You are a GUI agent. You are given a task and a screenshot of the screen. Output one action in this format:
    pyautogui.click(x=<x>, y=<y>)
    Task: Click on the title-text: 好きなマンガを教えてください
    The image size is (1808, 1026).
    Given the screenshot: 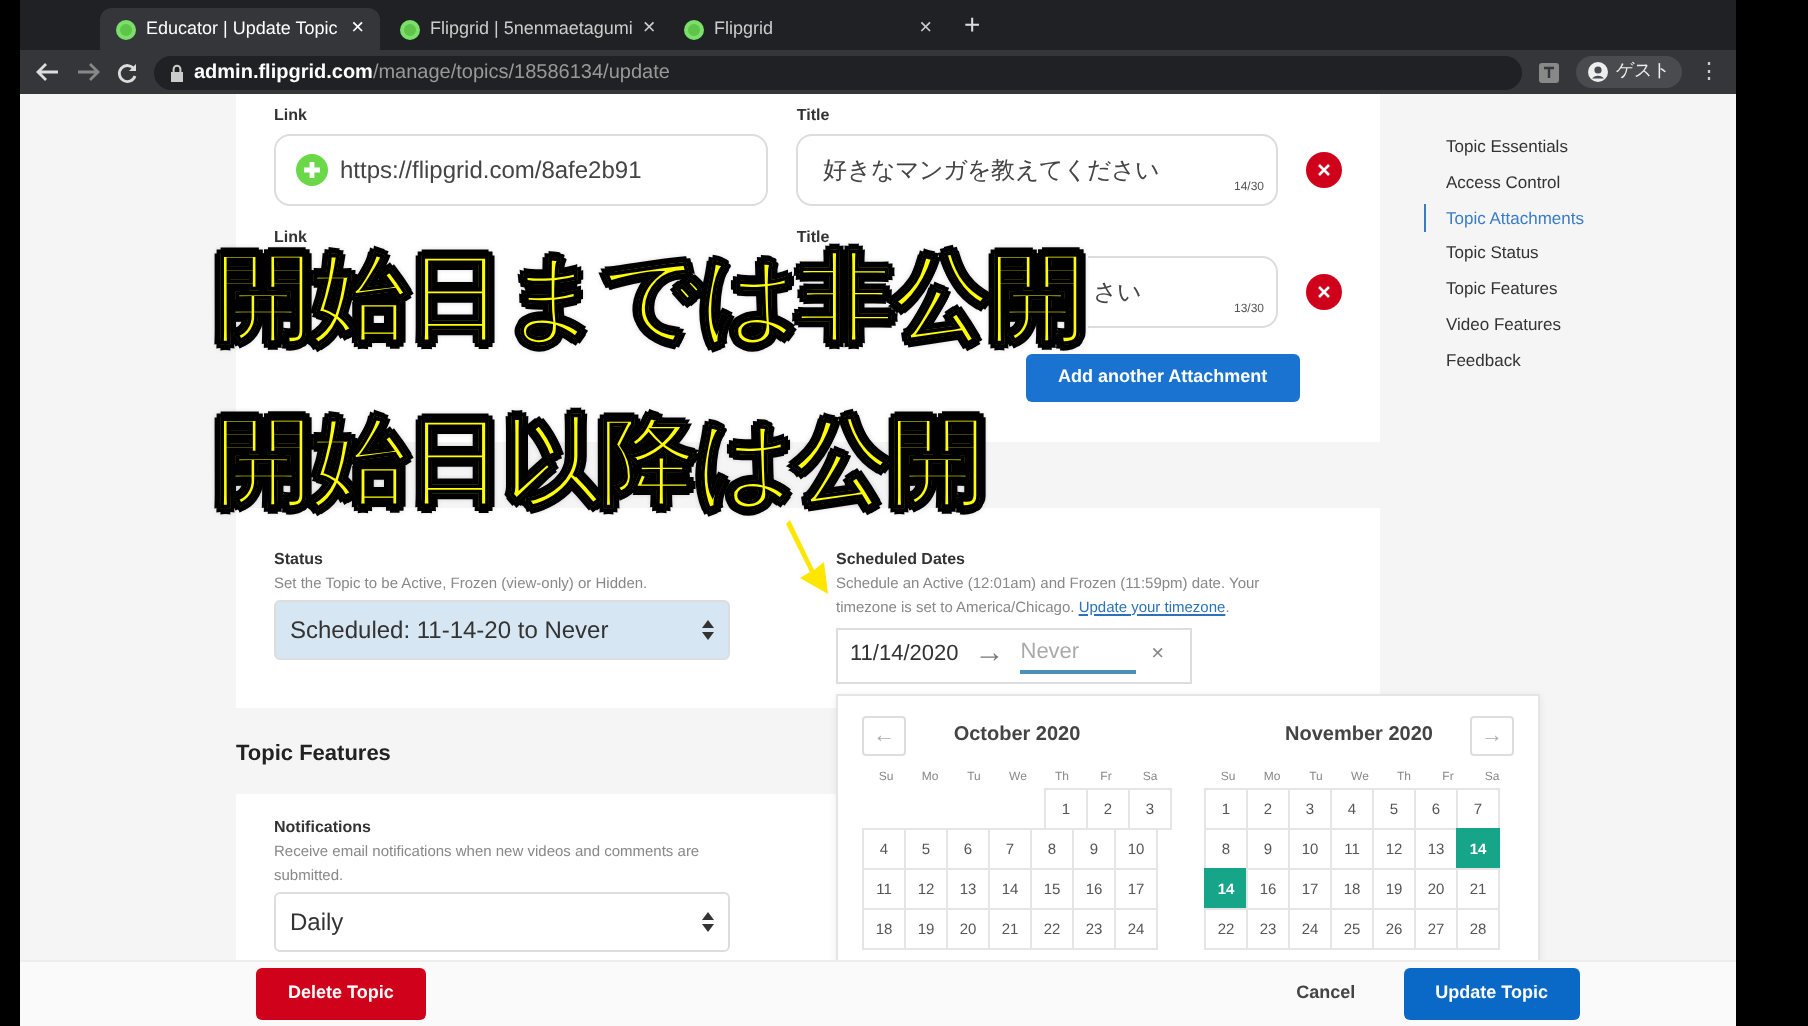 What is the action you would take?
    pyautogui.click(x=990, y=171)
    